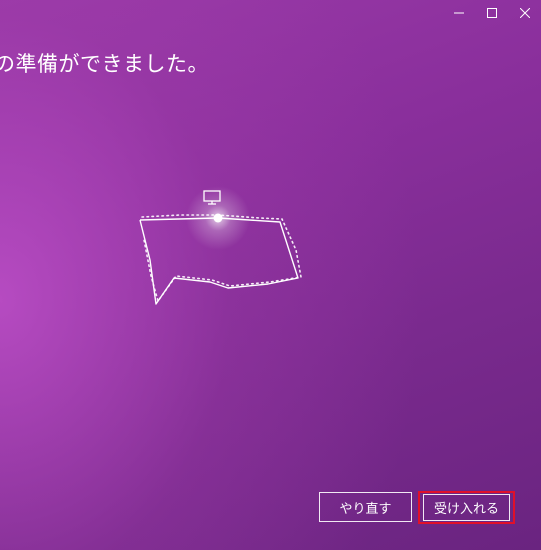  I want to click on retry-button: やり直す, so click(365, 507).